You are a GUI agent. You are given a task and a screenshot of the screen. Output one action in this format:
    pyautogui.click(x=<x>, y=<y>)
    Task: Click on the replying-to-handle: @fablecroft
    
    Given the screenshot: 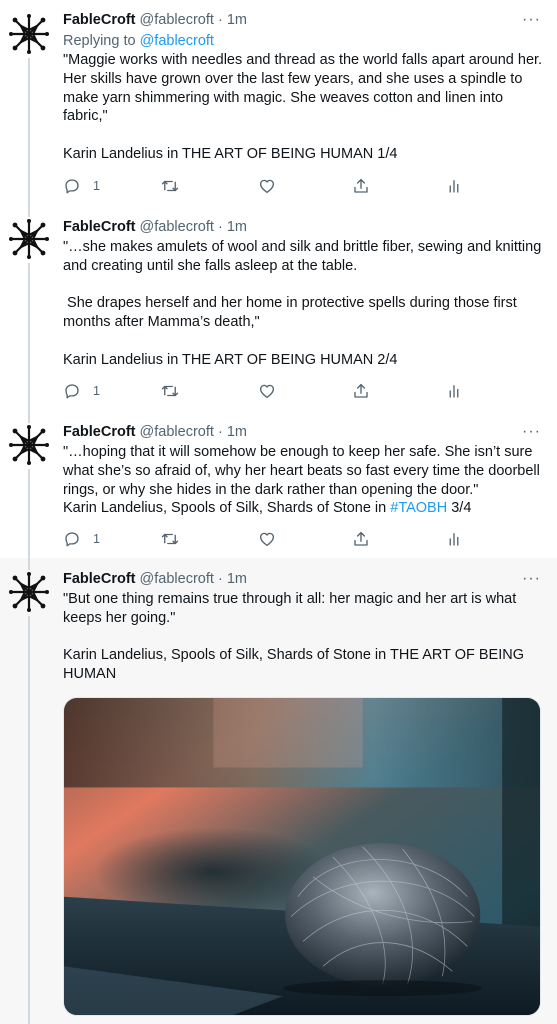 What is the action you would take?
    pyautogui.click(x=177, y=41)
    